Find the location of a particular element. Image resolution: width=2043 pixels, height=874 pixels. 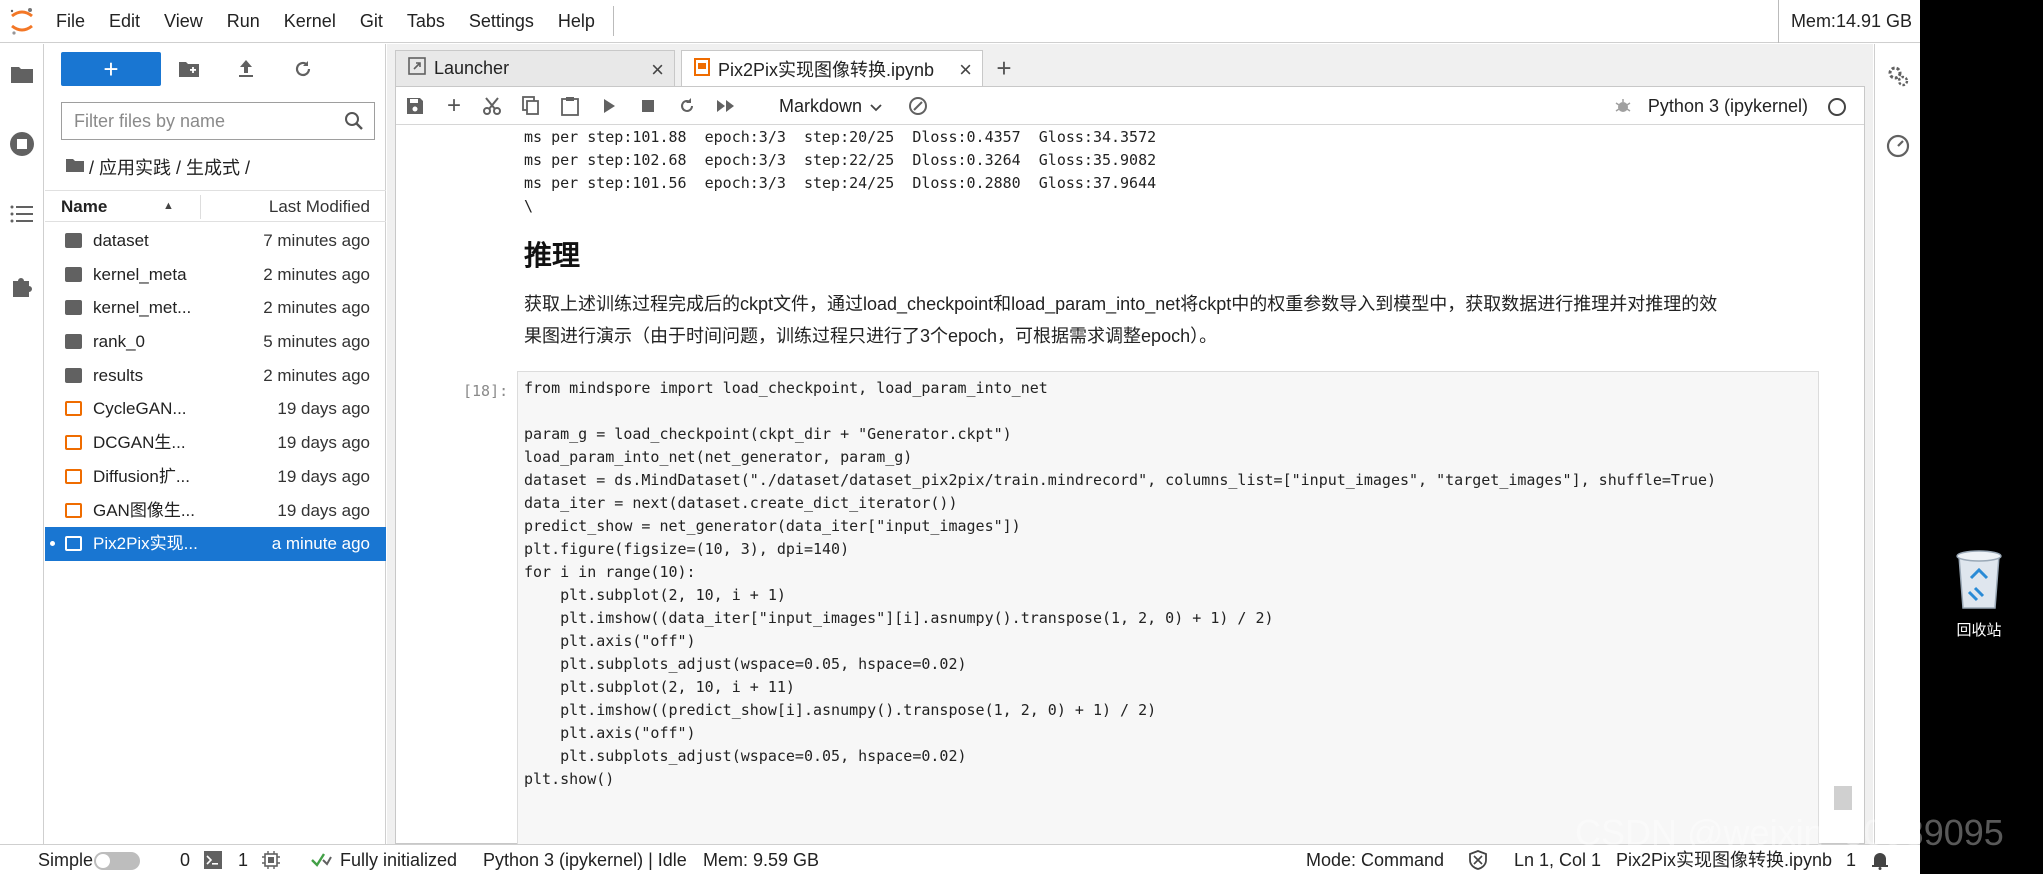

right-sidebar is located at coordinates (1897, 444).